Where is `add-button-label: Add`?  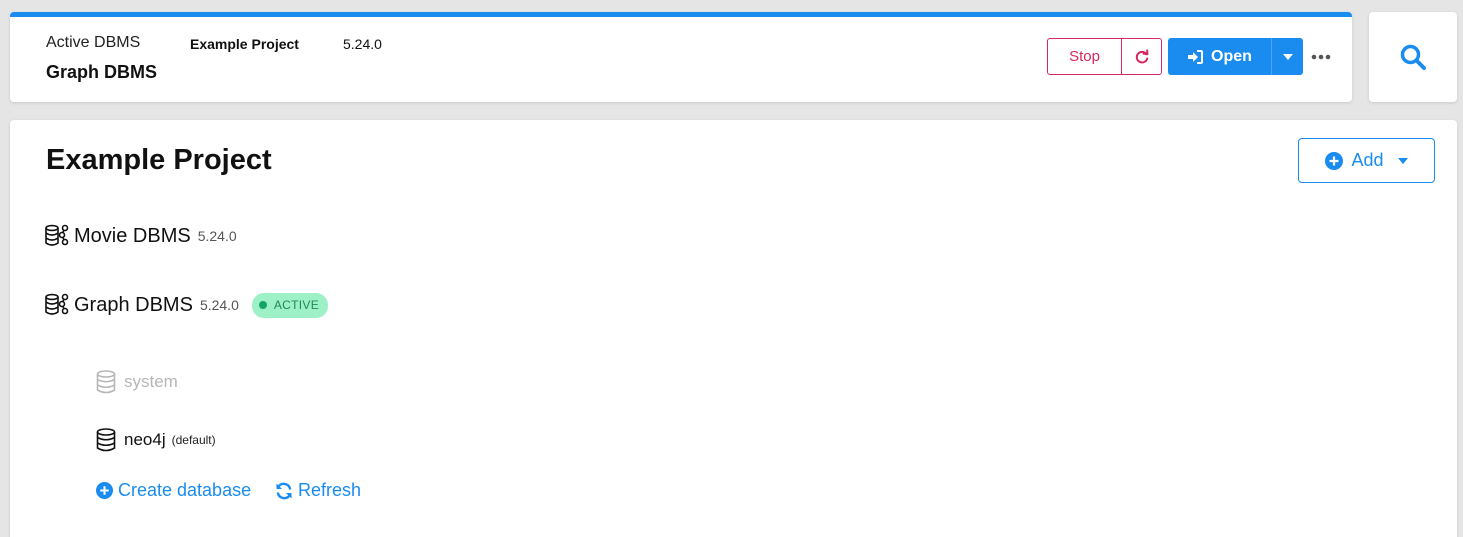 add-button-label: Add is located at coordinates (1367, 160).